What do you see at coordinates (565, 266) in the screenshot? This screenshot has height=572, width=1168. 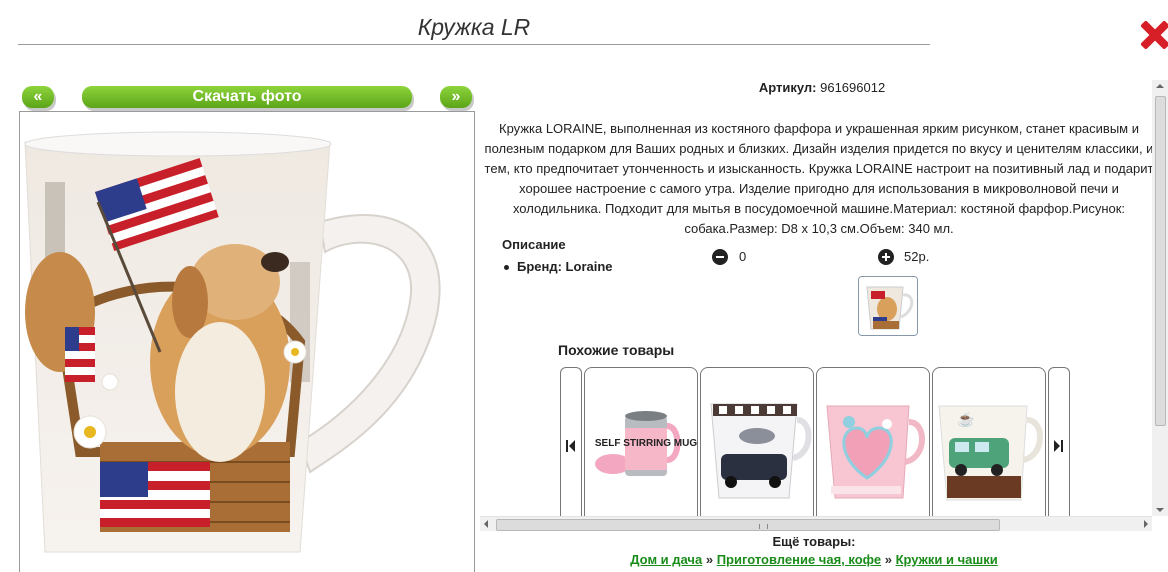 I see `brand-text: Бренд: Loraine` at bounding box center [565, 266].